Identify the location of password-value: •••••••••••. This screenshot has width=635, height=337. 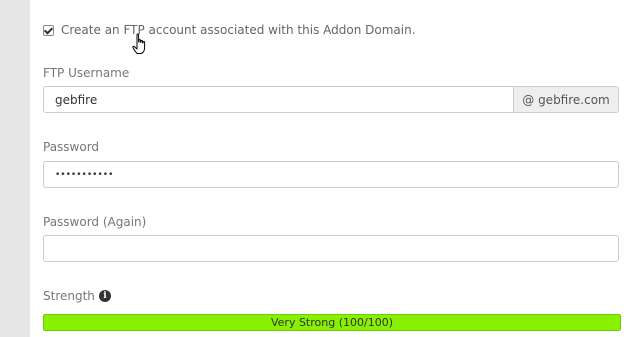
(84, 175).